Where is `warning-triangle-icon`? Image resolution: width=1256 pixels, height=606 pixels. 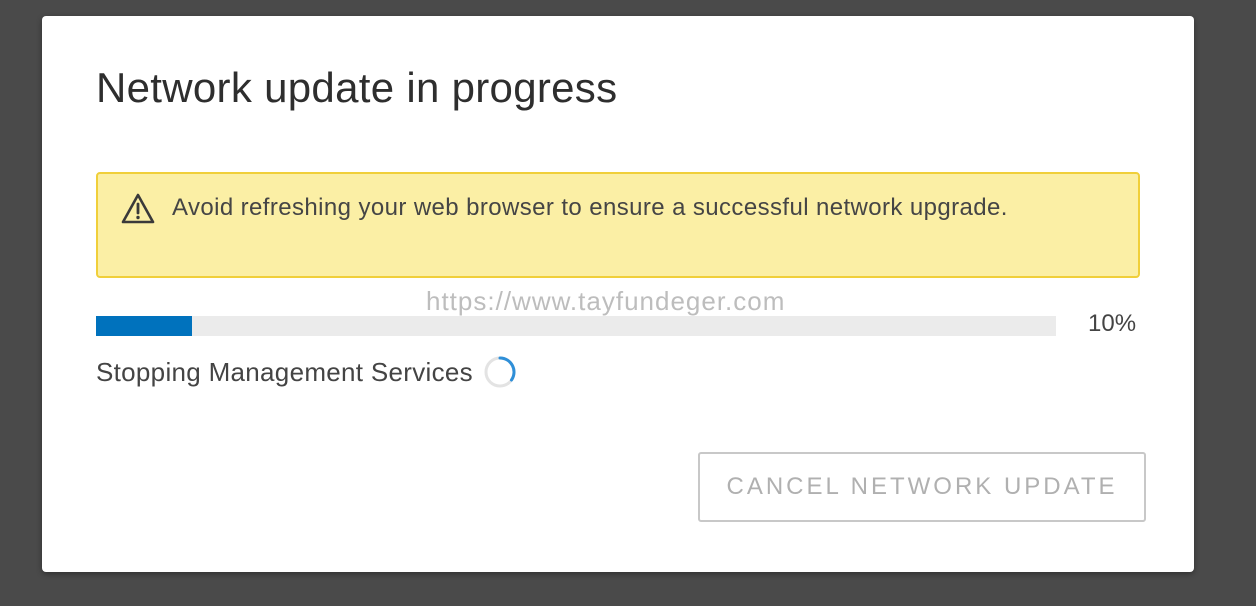 warning-triangle-icon is located at coordinates (138, 208).